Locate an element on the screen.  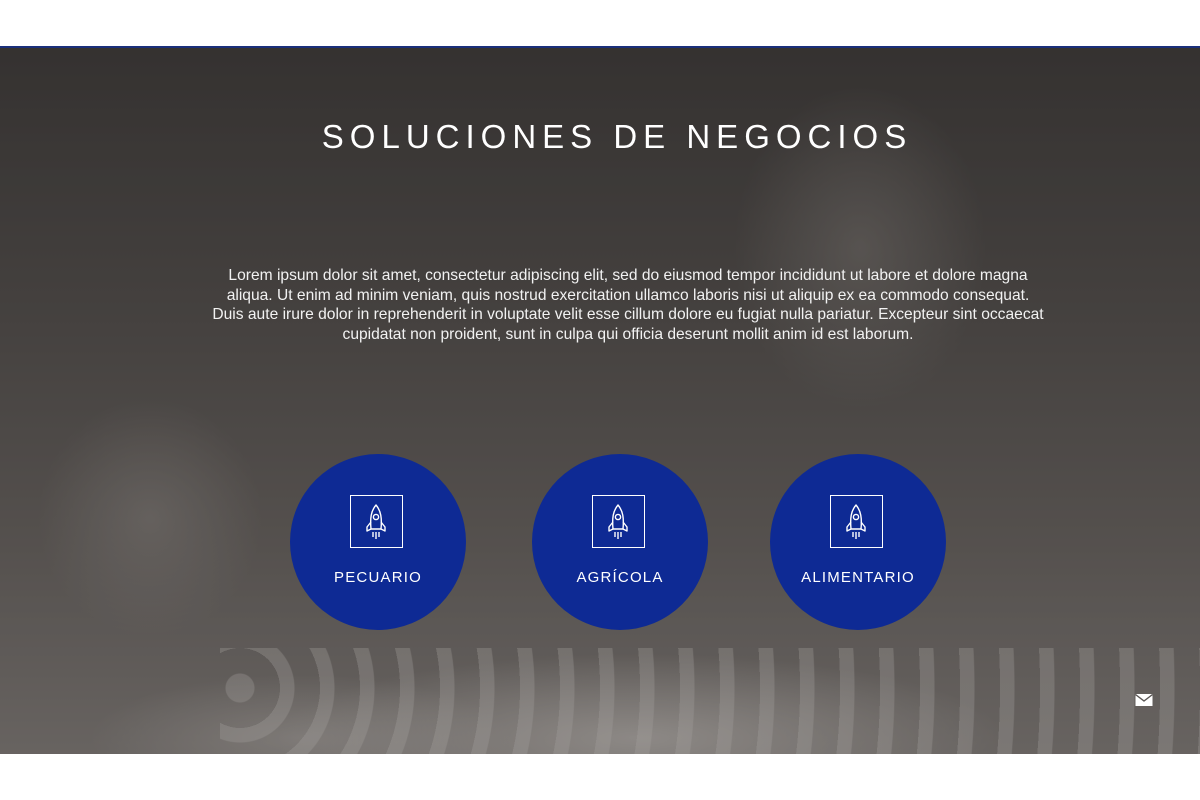
solution-label: AGRÍCOLA is located at coordinates (620, 577).